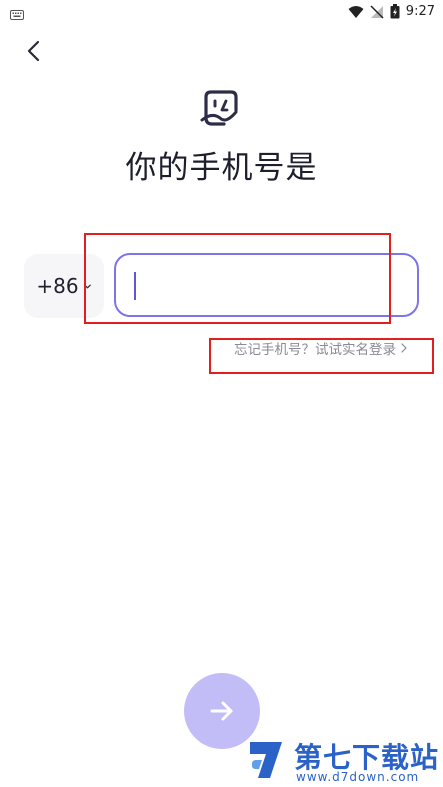 Image resolution: width=443 pixels, height=787 pixels. What do you see at coordinates (356, 12) in the screenshot?
I see `wifi-icon` at bounding box center [356, 12].